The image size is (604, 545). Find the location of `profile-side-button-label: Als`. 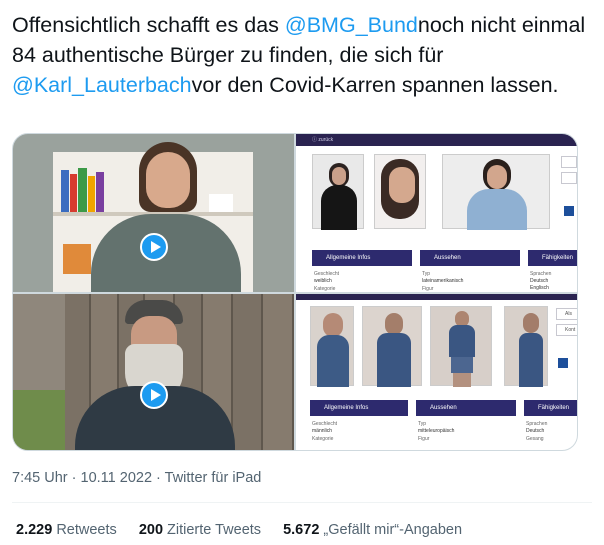

profile-side-button-label: Als is located at coordinates (568, 314).